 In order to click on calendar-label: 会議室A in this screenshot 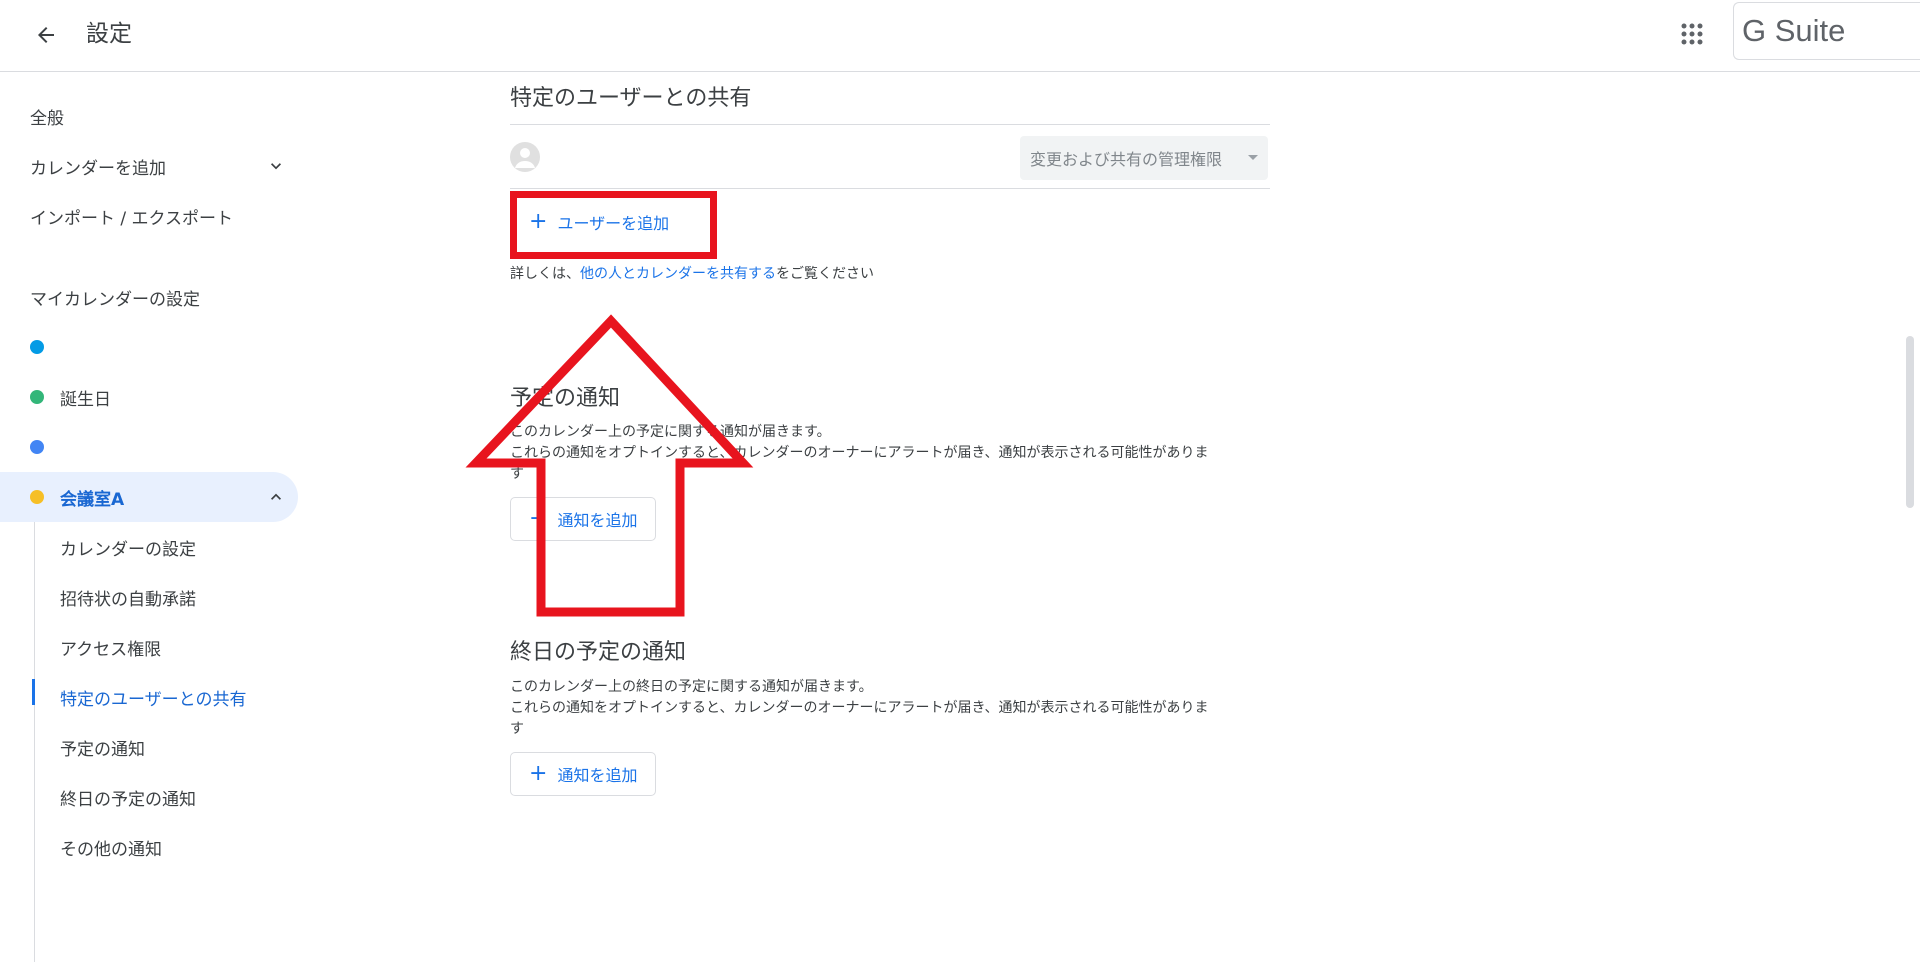, I will do `click(92, 499)`.